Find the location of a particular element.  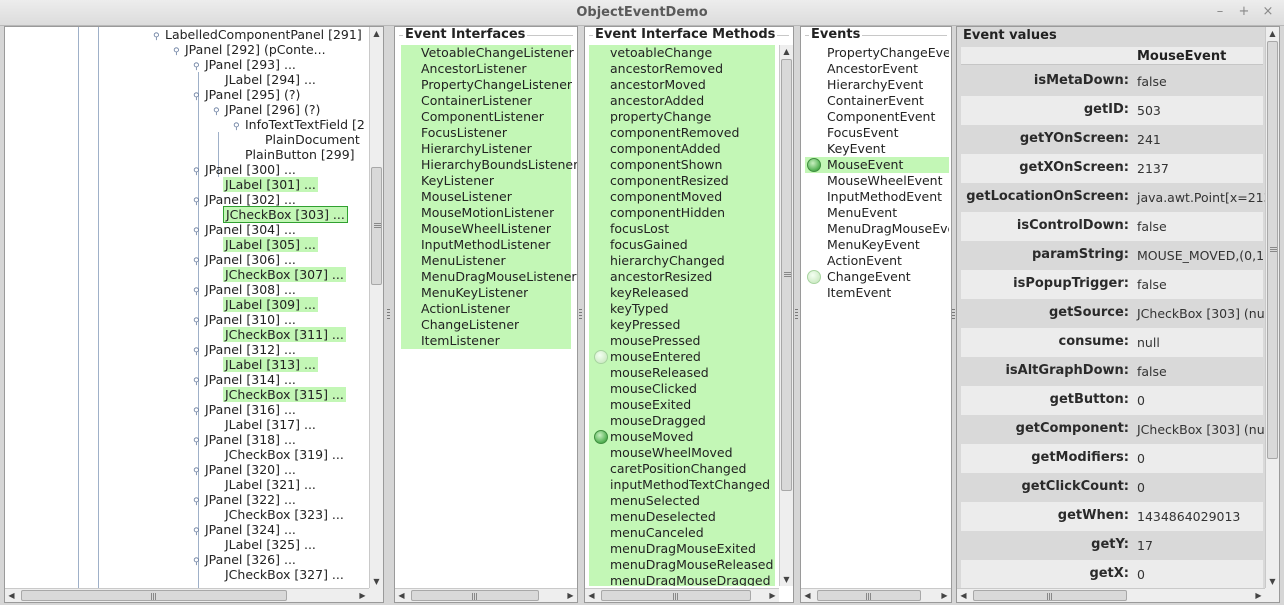

interface-method-item: componentAdded is located at coordinates (682, 149).